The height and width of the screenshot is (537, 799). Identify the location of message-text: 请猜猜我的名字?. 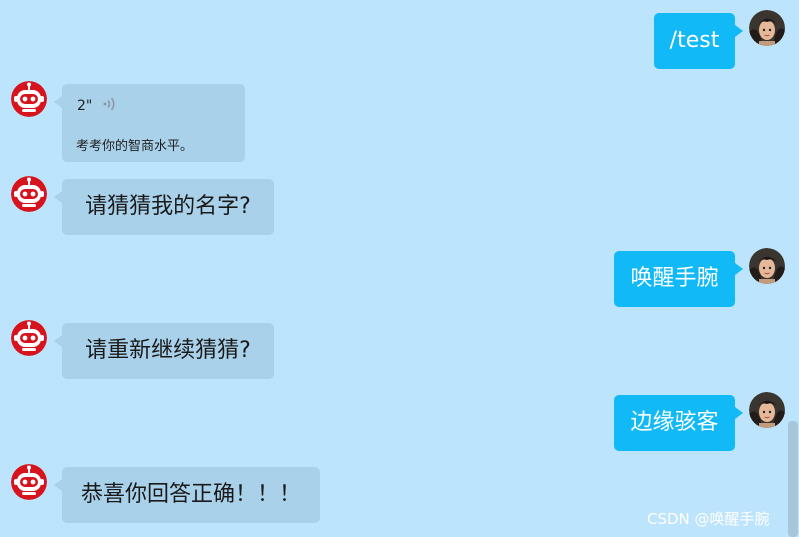
(168, 206).